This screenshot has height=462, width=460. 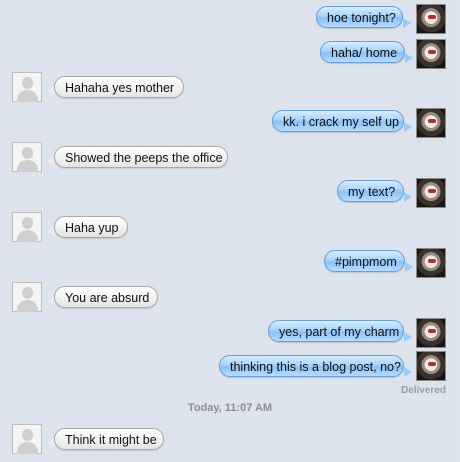 I want to click on incoming-bubble: Showed the peeps the office, so click(x=141, y=157).